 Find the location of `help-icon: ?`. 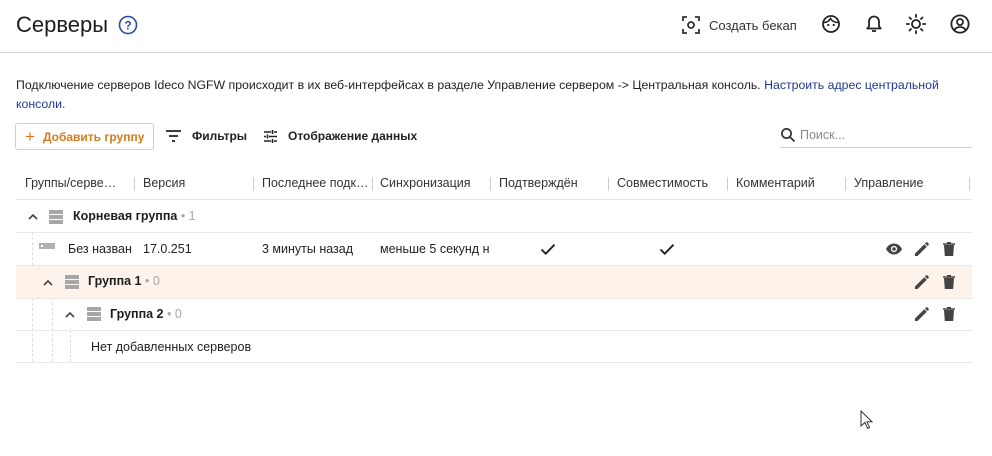

help-icon: ? is located at coordinates (128, 25).